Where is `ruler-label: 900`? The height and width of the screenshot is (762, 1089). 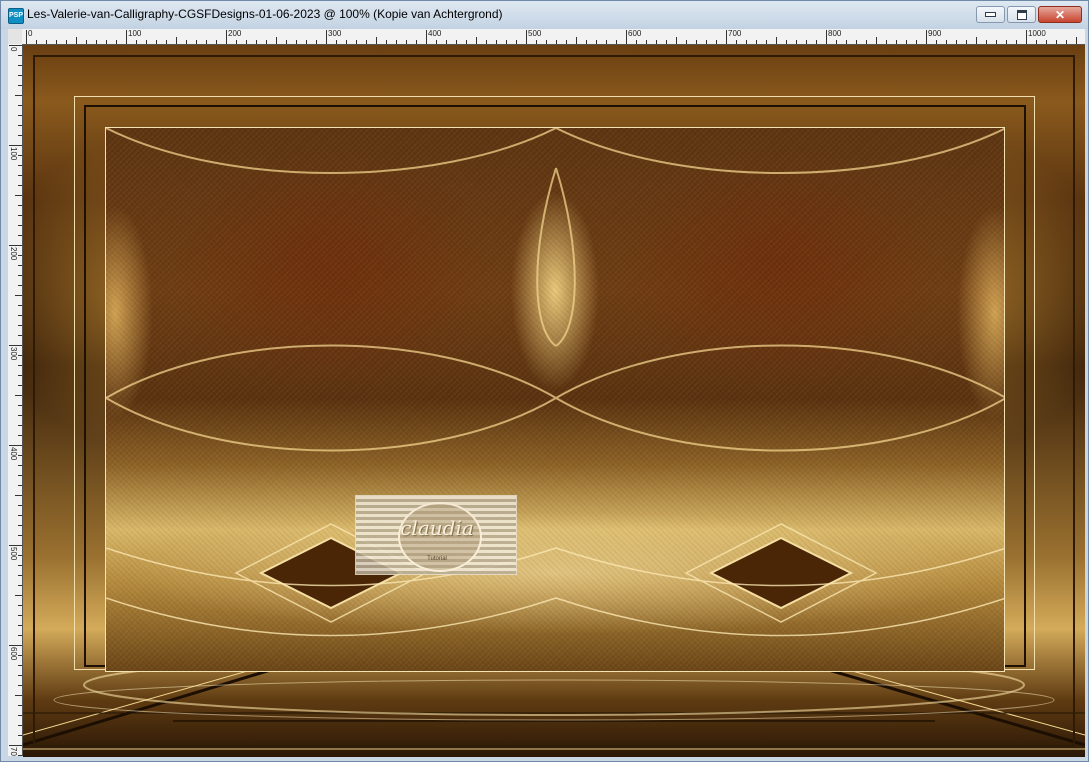
ruler-label: 900 is located at coordinates (935, 33).